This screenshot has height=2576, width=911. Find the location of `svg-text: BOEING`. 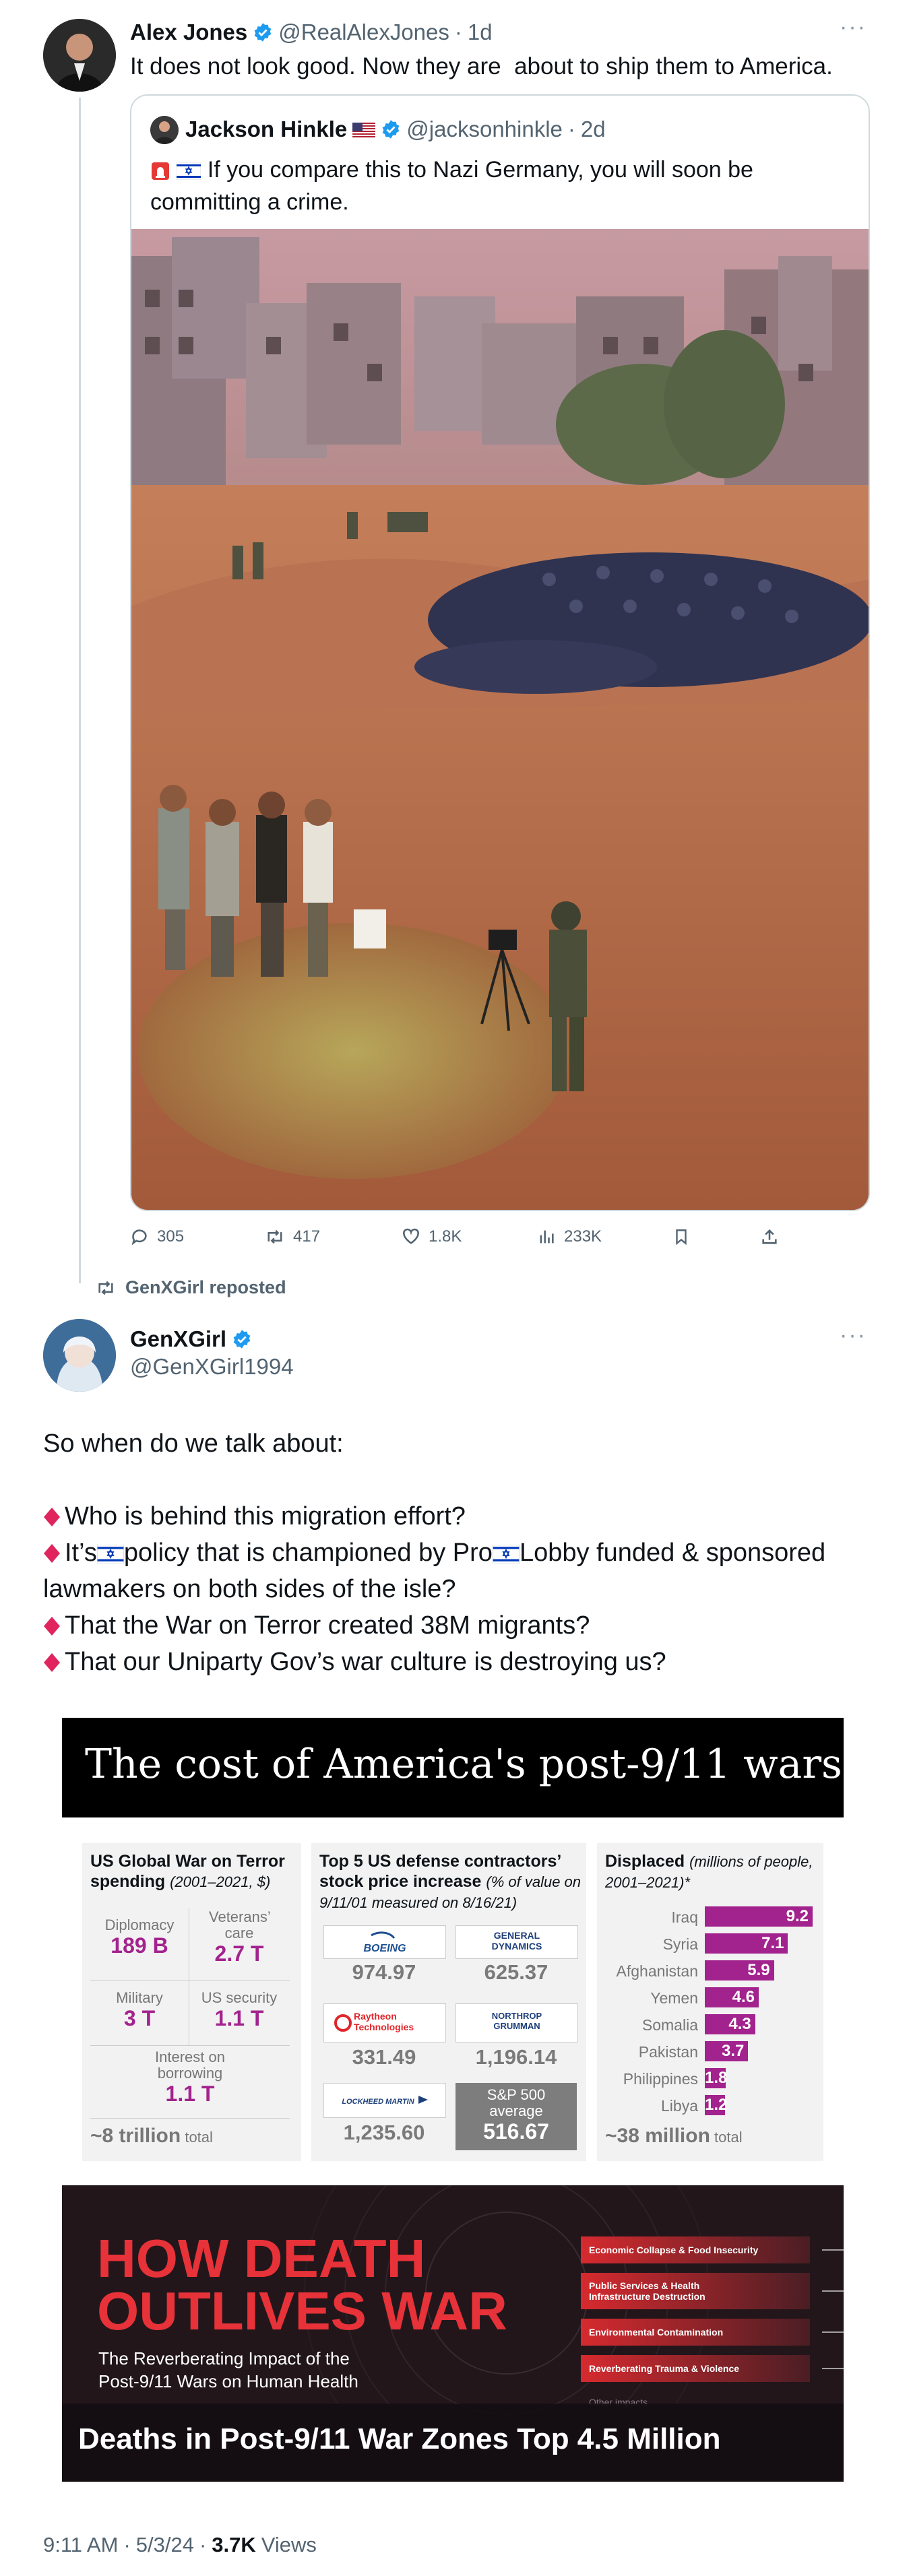

svg-text: BOEING is located at coordinates (384, 1949).